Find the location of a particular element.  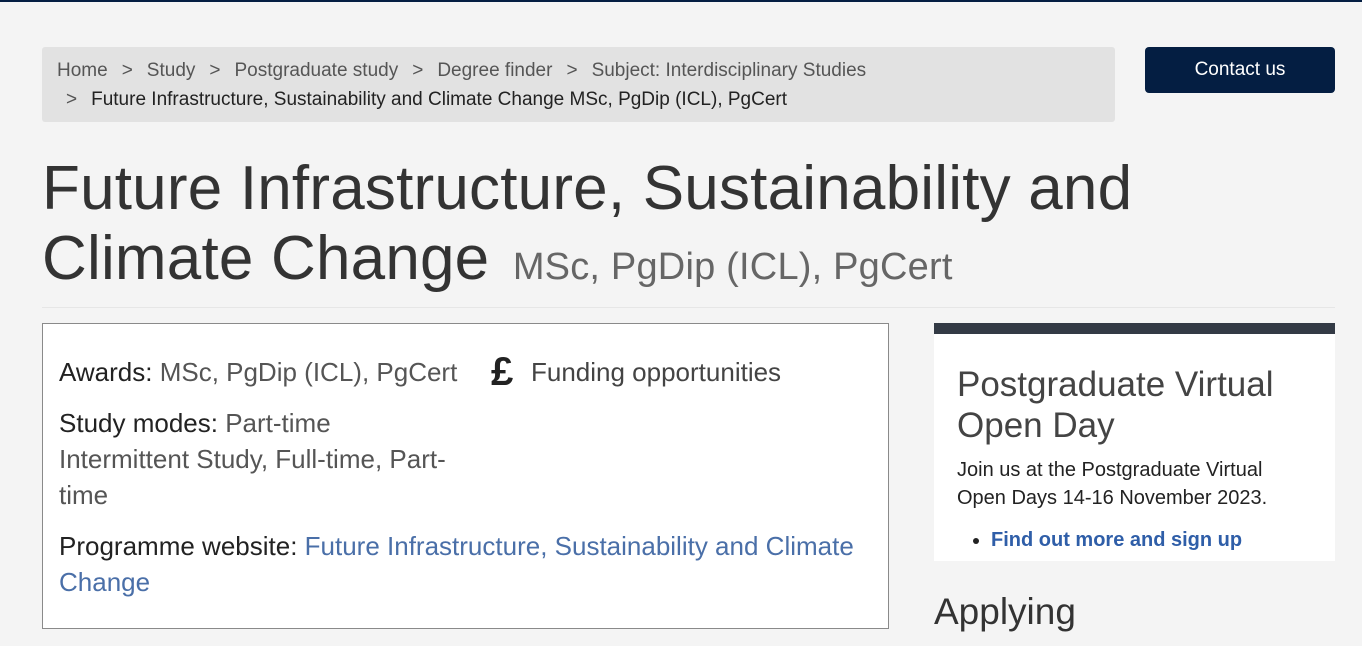

title-divider is located at coordinates (688, 307).